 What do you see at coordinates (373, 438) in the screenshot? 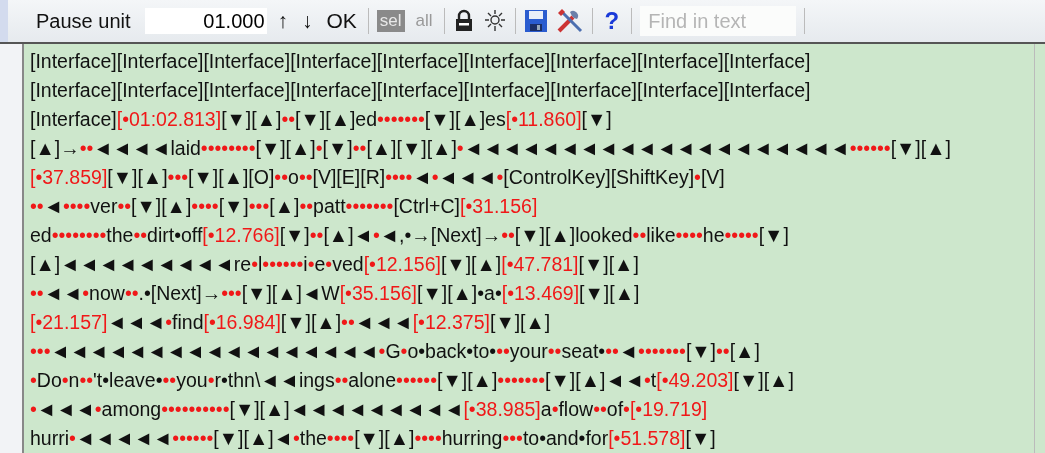
I see `text-line: hurri•◄◄◄◄◄••••••[▼][▲]◄•the••••[▼][▲]••••hurring•••to•and•for[•51.578][▼]` at bounding box center [373, 438].